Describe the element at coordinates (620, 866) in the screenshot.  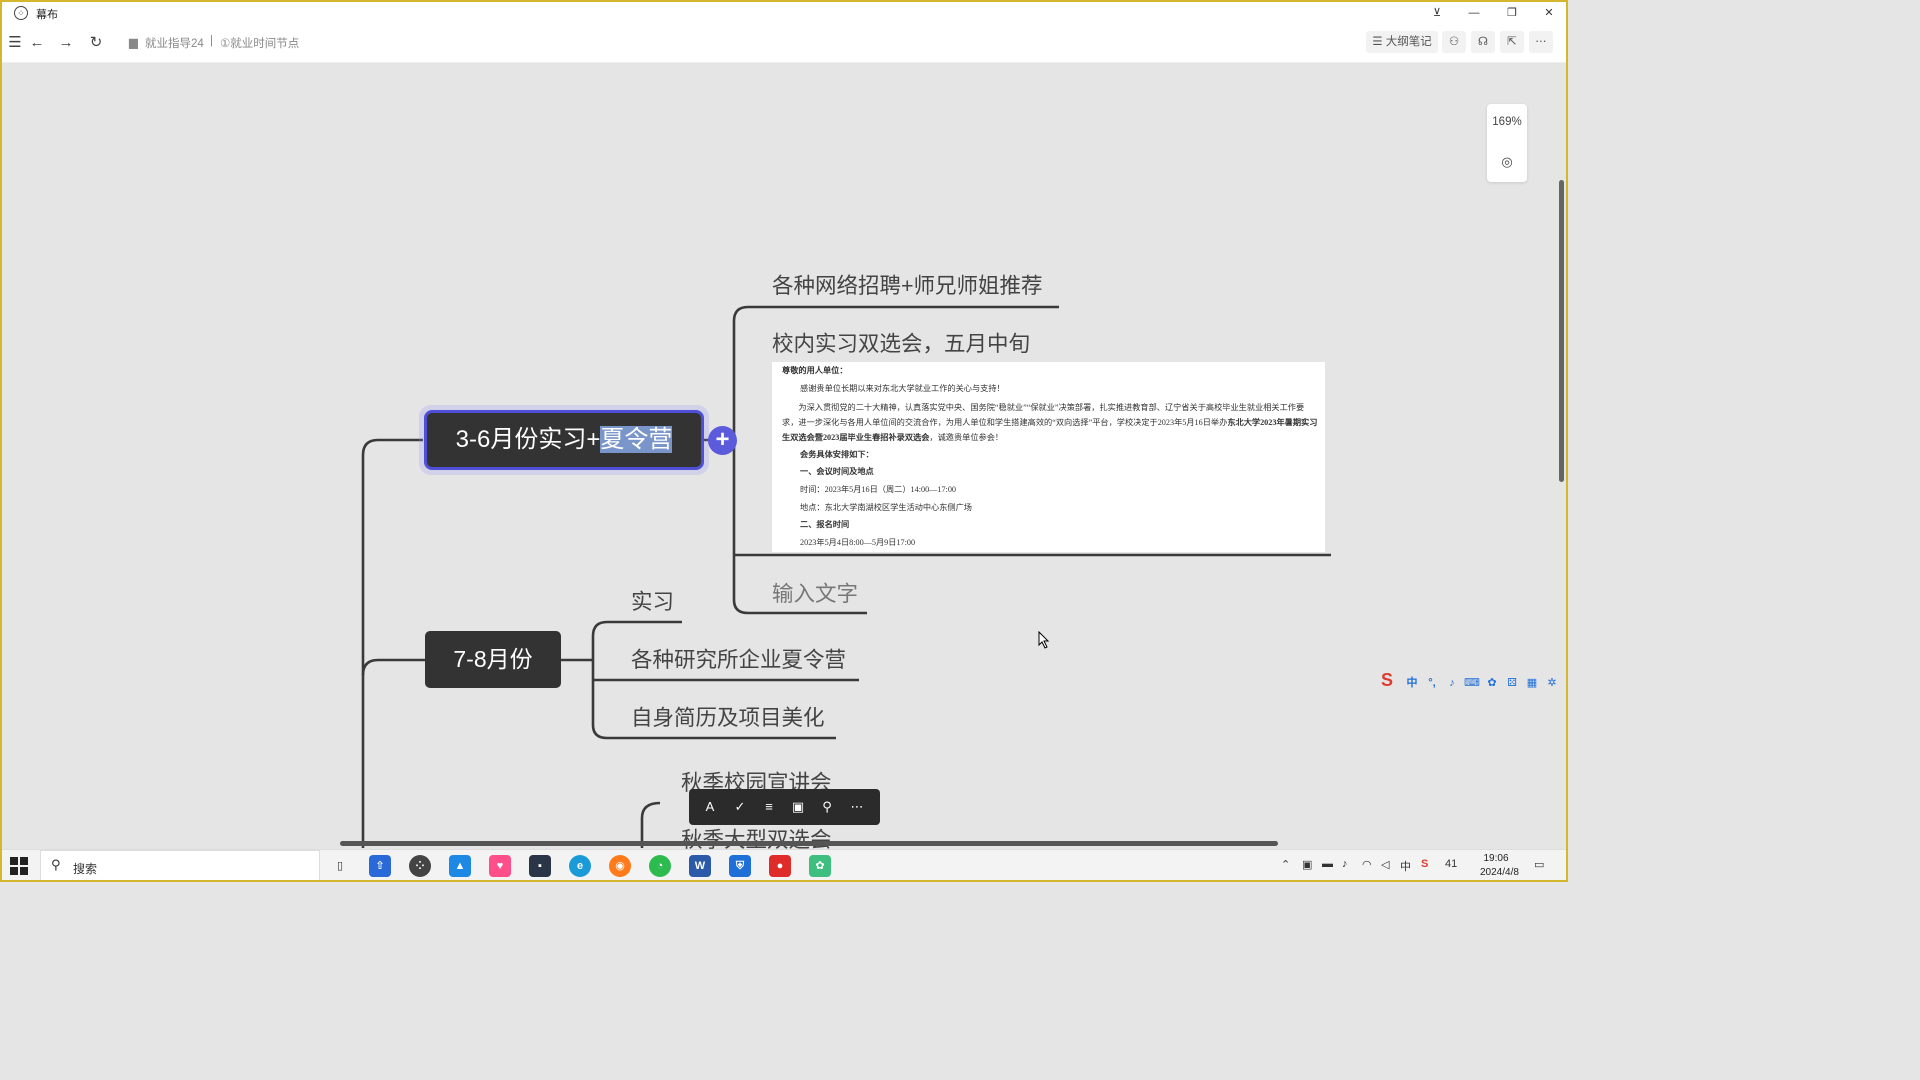
I see `firefox-browser-icon: ◉` at that location.